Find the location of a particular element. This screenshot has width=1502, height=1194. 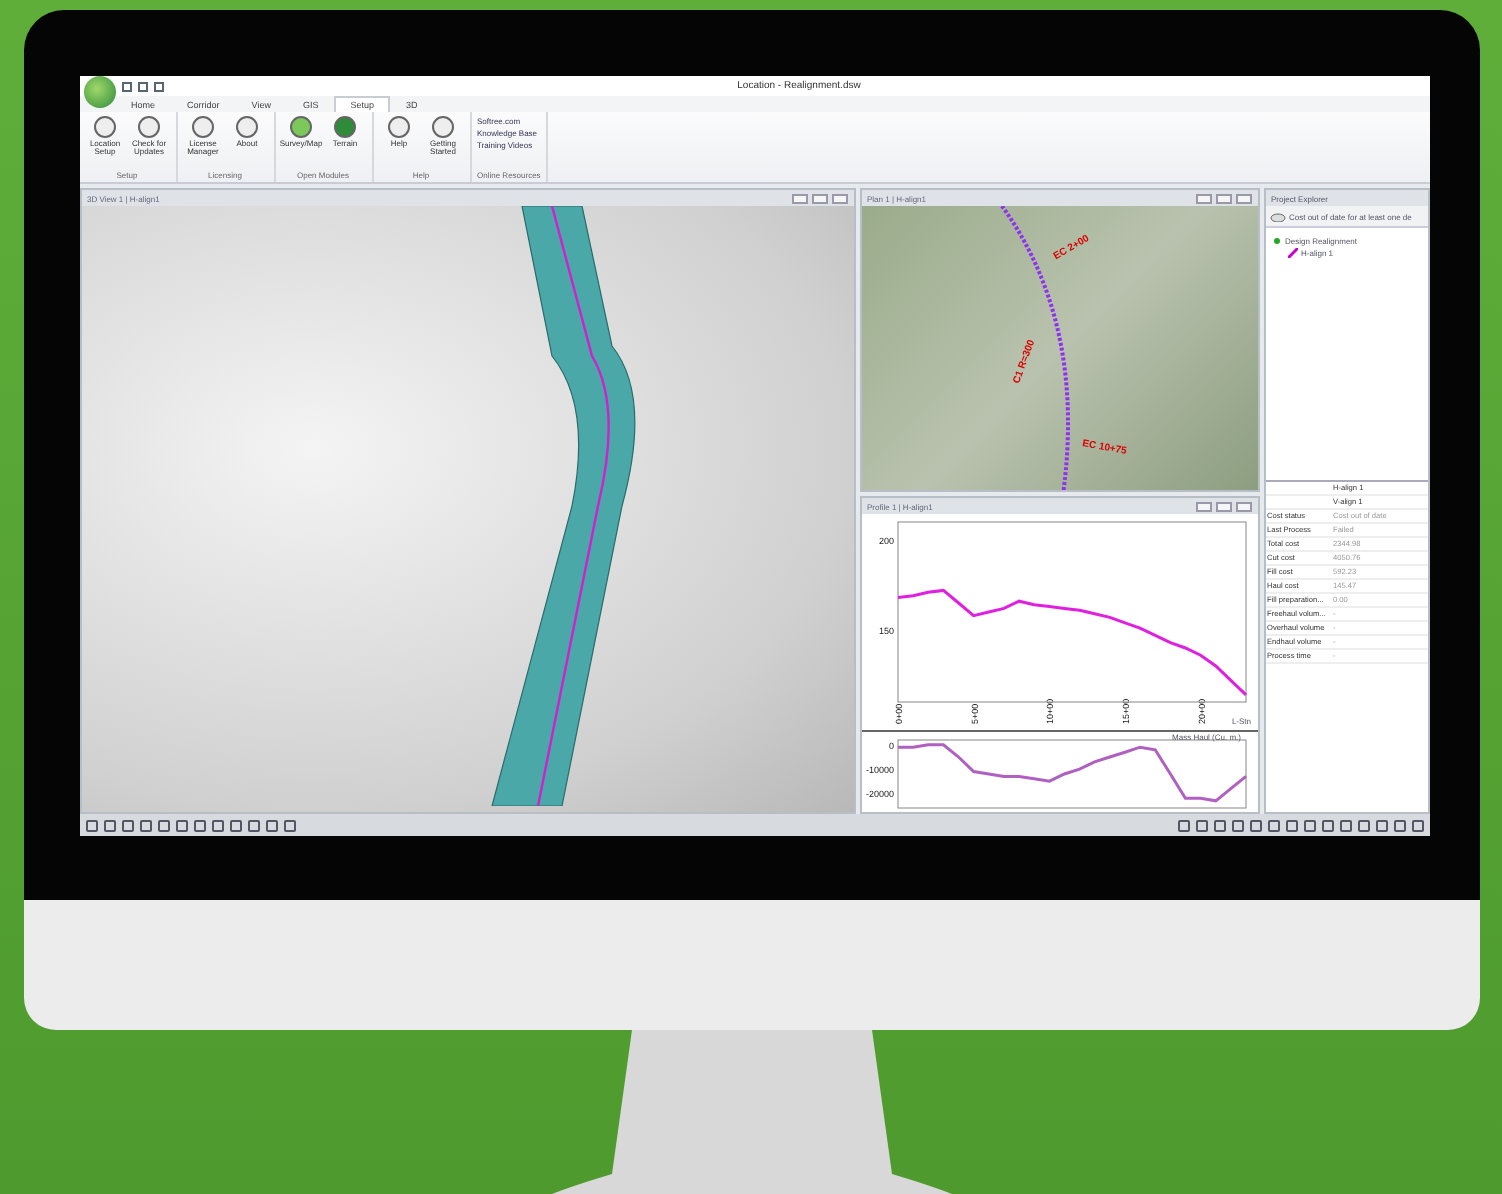

cloud-icon is located at coordinates (1277, 216).